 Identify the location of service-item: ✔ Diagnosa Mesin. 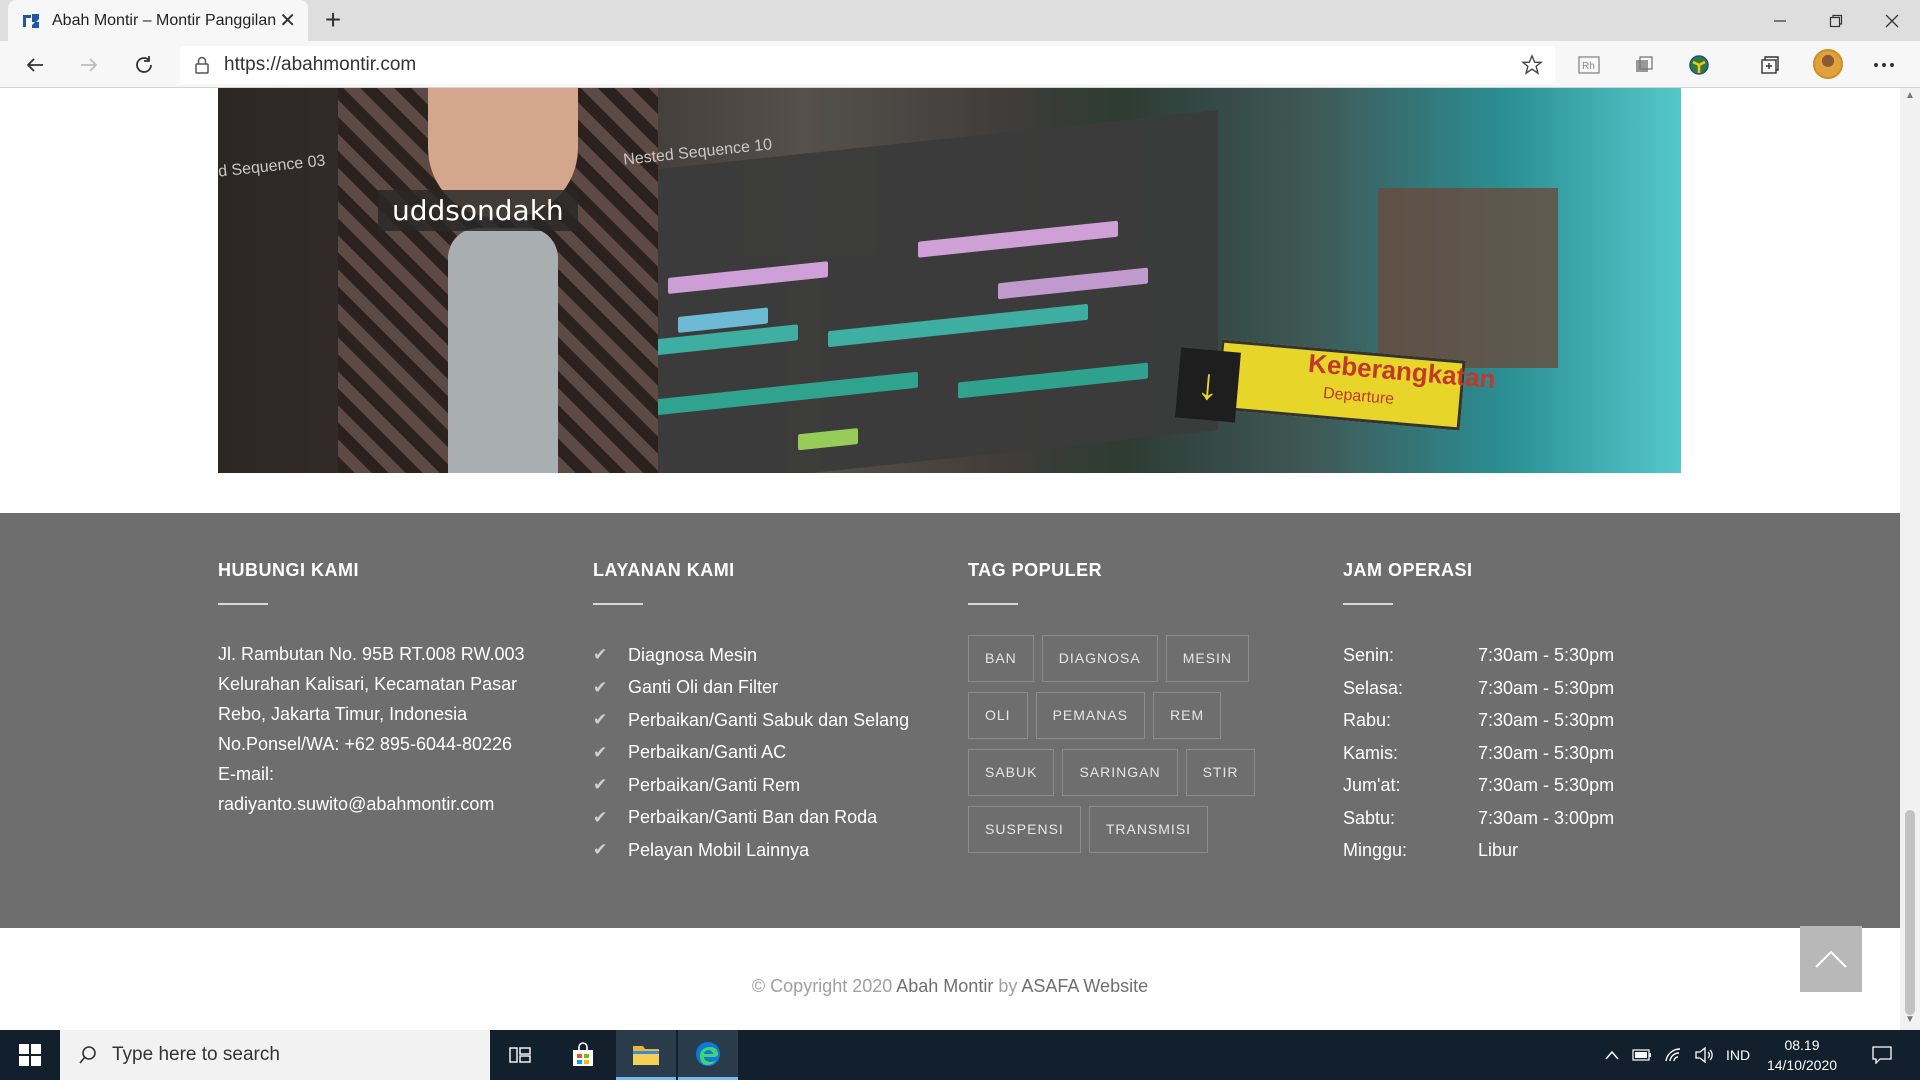
(763, 655).